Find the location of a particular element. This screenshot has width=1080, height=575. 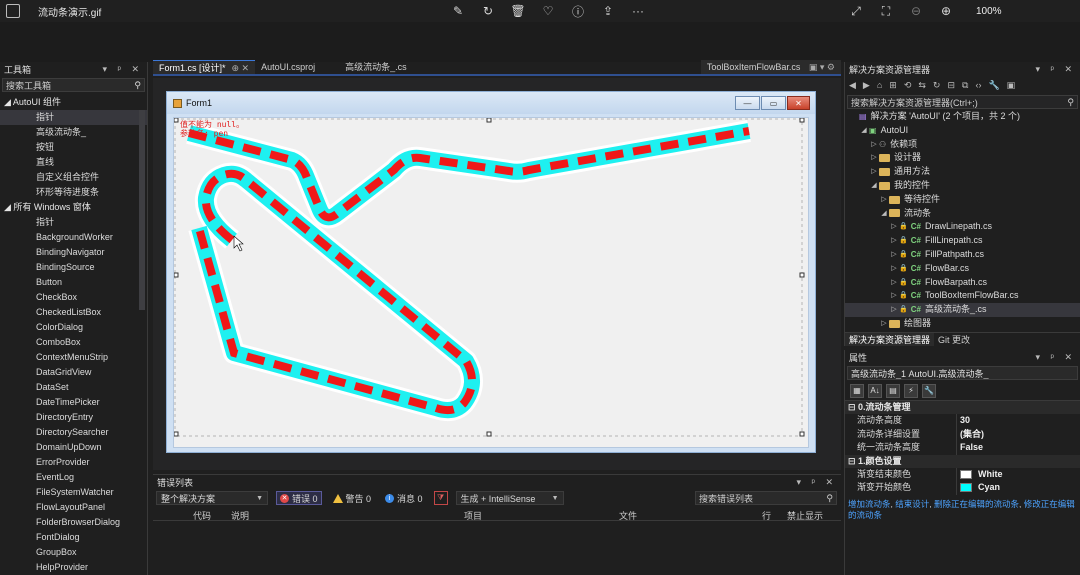

property-category: ⊟ 0.流动条管理 is located at coordinates (962, 407).